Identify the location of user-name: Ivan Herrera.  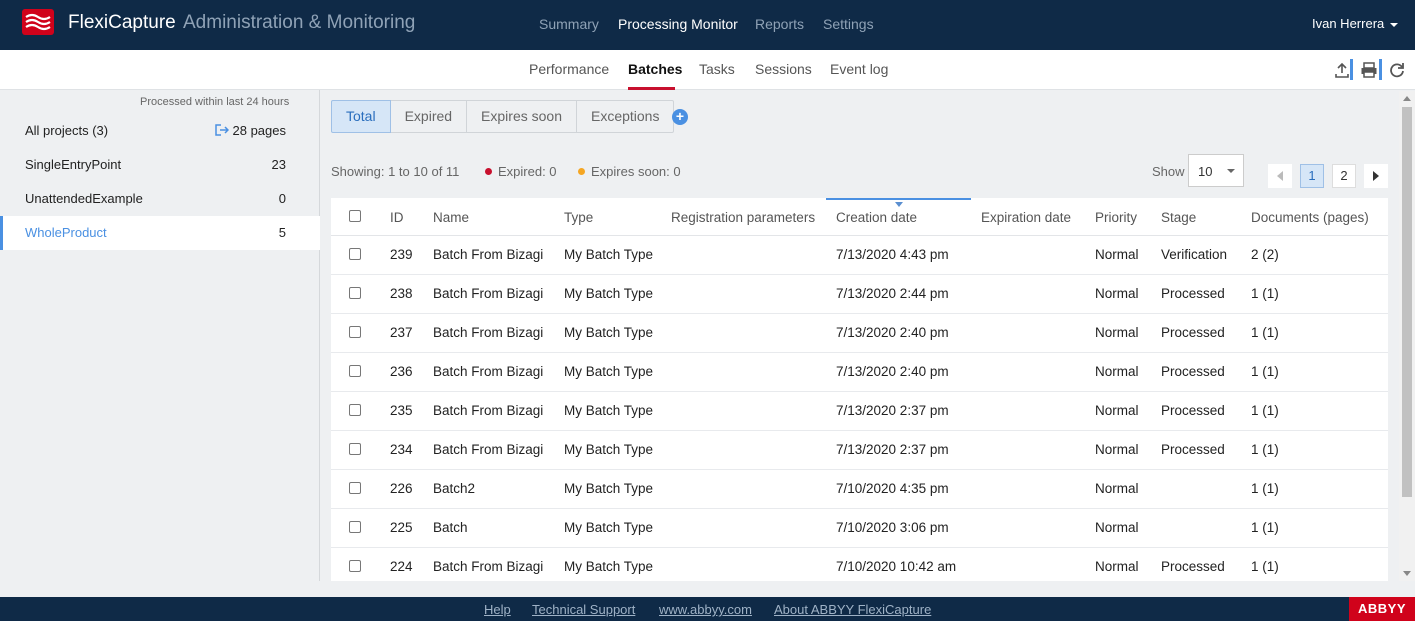
(1348, 23).